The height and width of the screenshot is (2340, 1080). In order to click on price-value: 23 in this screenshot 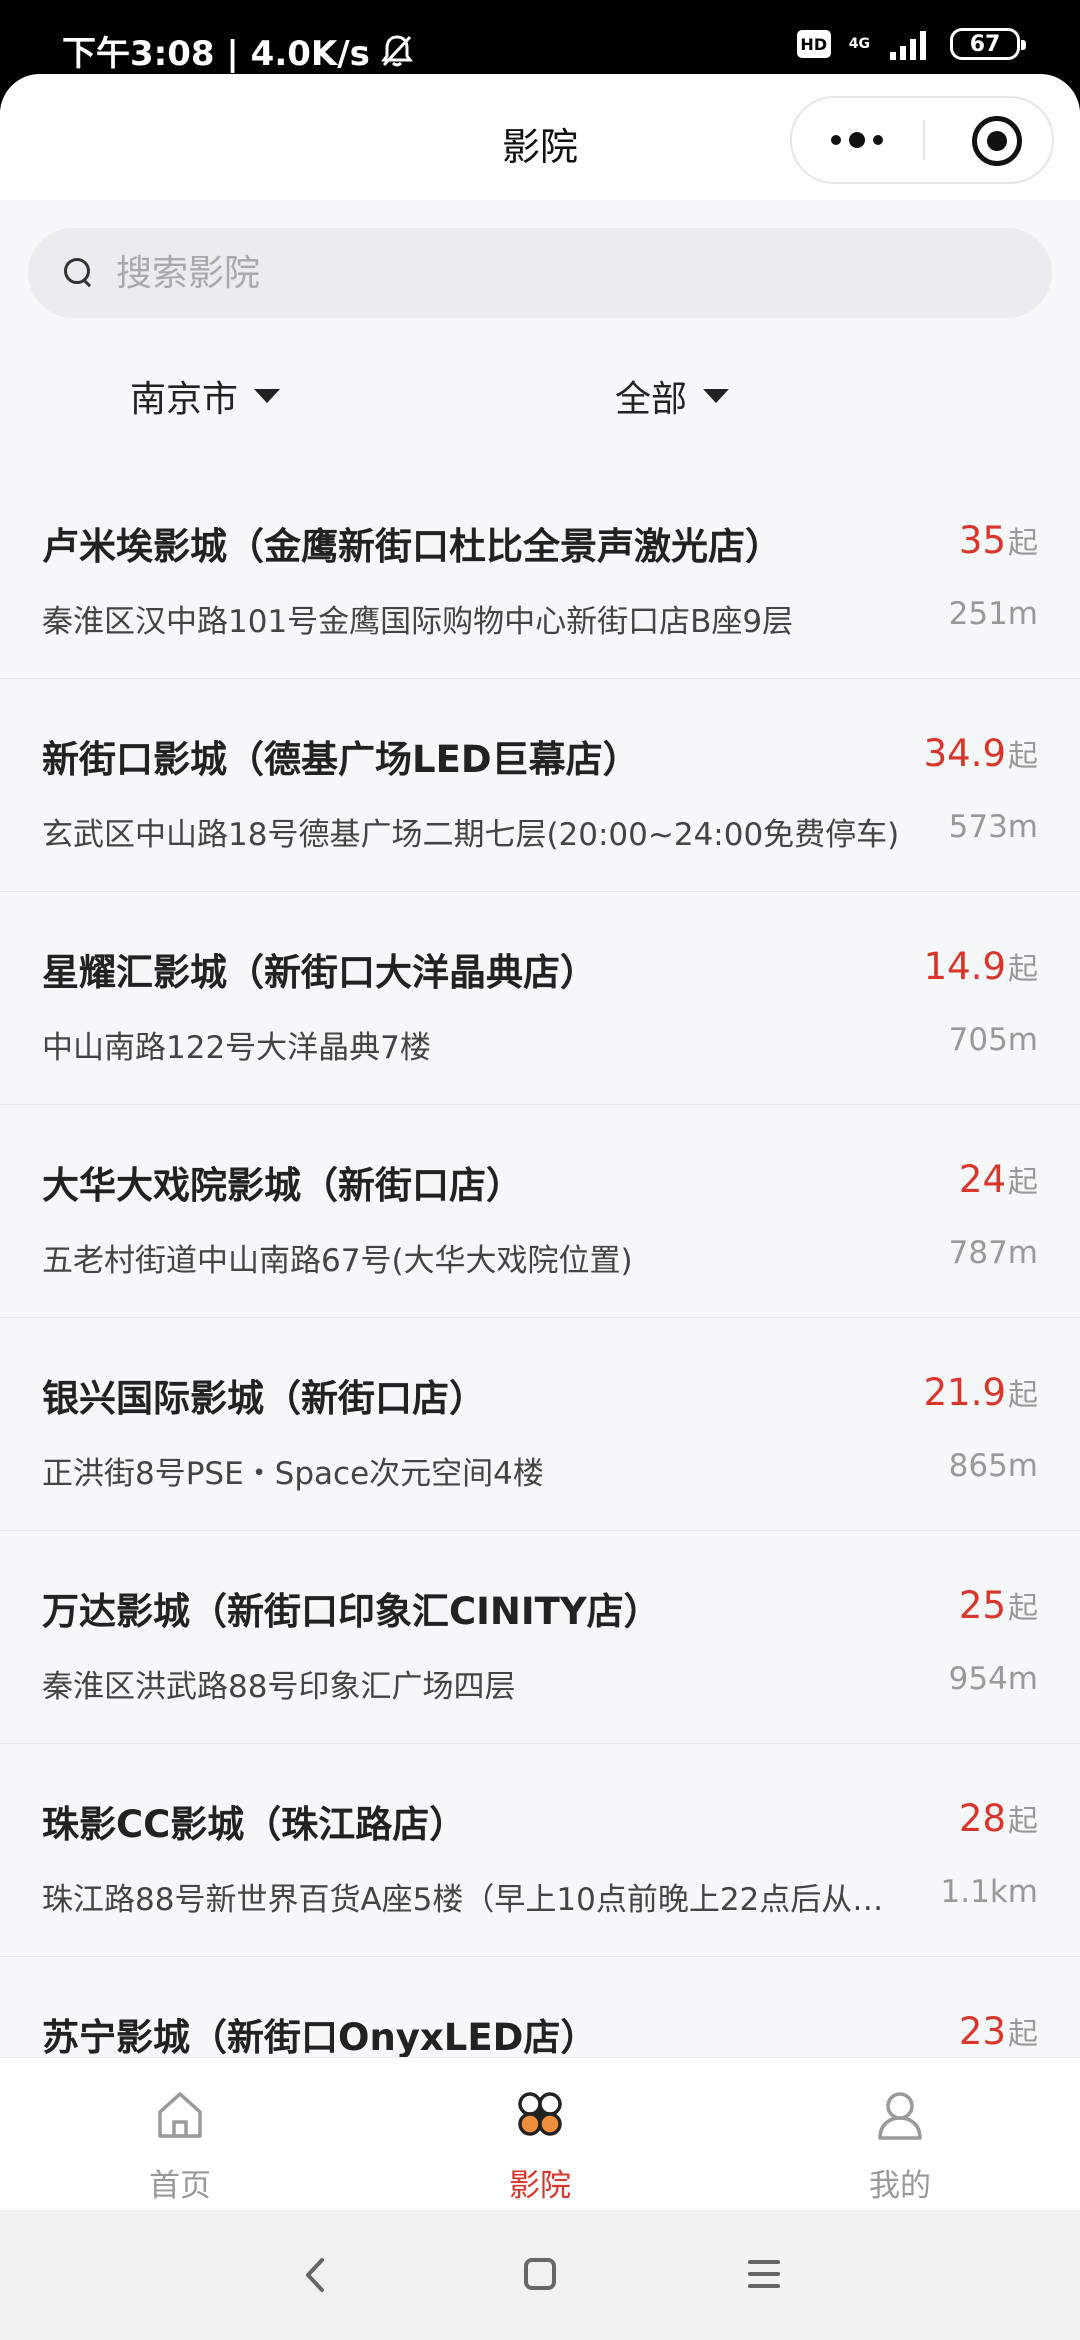, I will do `click(982, 2031)`.